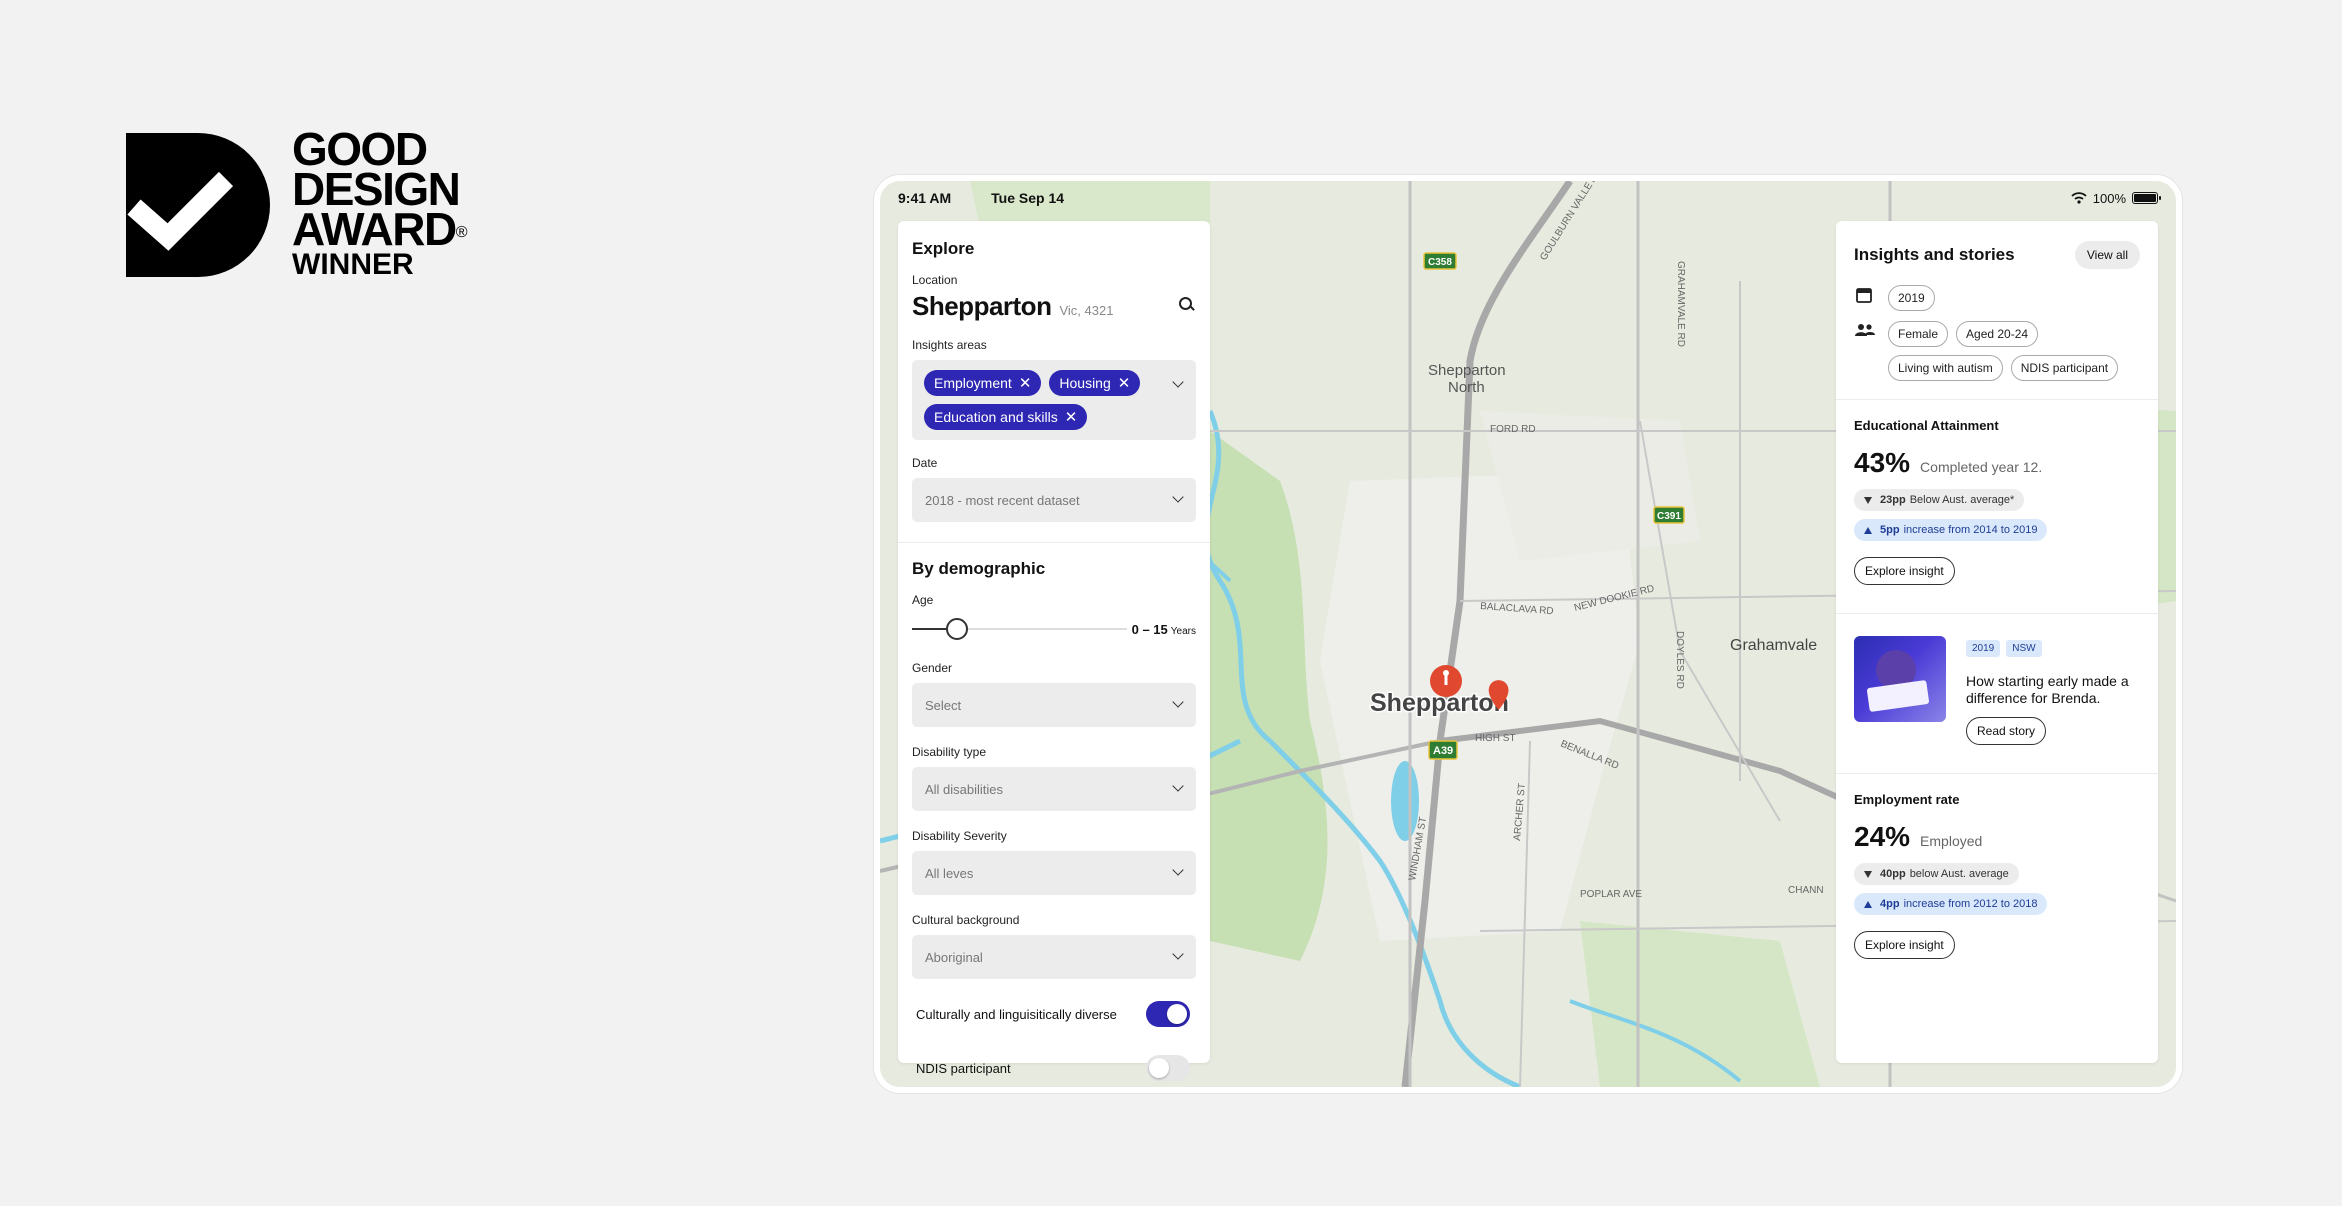  Describe the element at coordinates (1513, 429) in the screenshot. I see `map-label-ford-rd: FORD RD` at that location.